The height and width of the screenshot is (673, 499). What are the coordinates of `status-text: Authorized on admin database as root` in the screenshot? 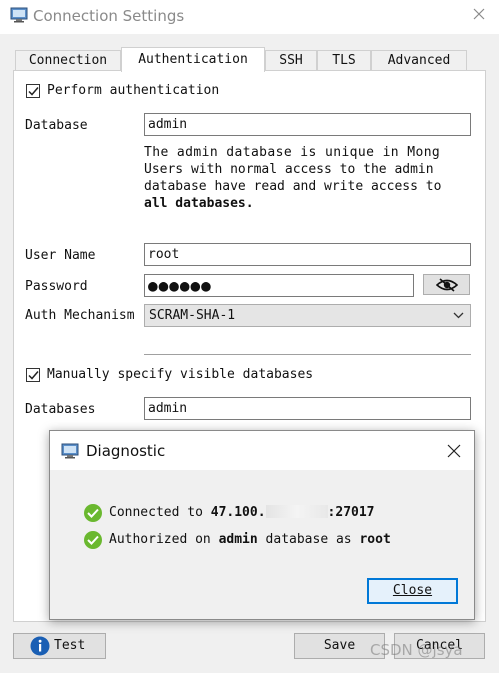 It's located at (250, 540).